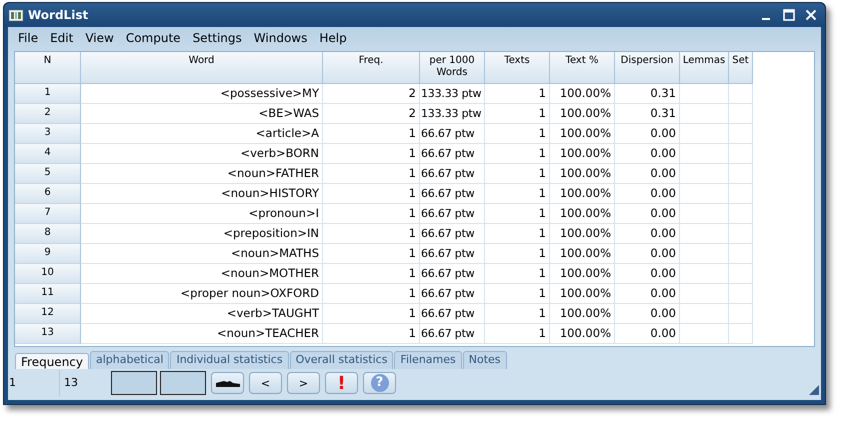  What do you see at coordinates (333, 38) in the screenshot?
I see `menu-item: Help` at bounding box center [333, 38].